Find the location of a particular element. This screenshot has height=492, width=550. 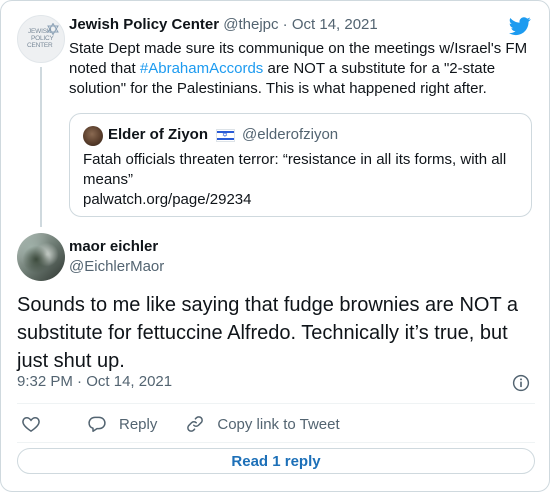

jpc-logo: JEWISH POLICY CENTER is located at coordinates (41, 39).